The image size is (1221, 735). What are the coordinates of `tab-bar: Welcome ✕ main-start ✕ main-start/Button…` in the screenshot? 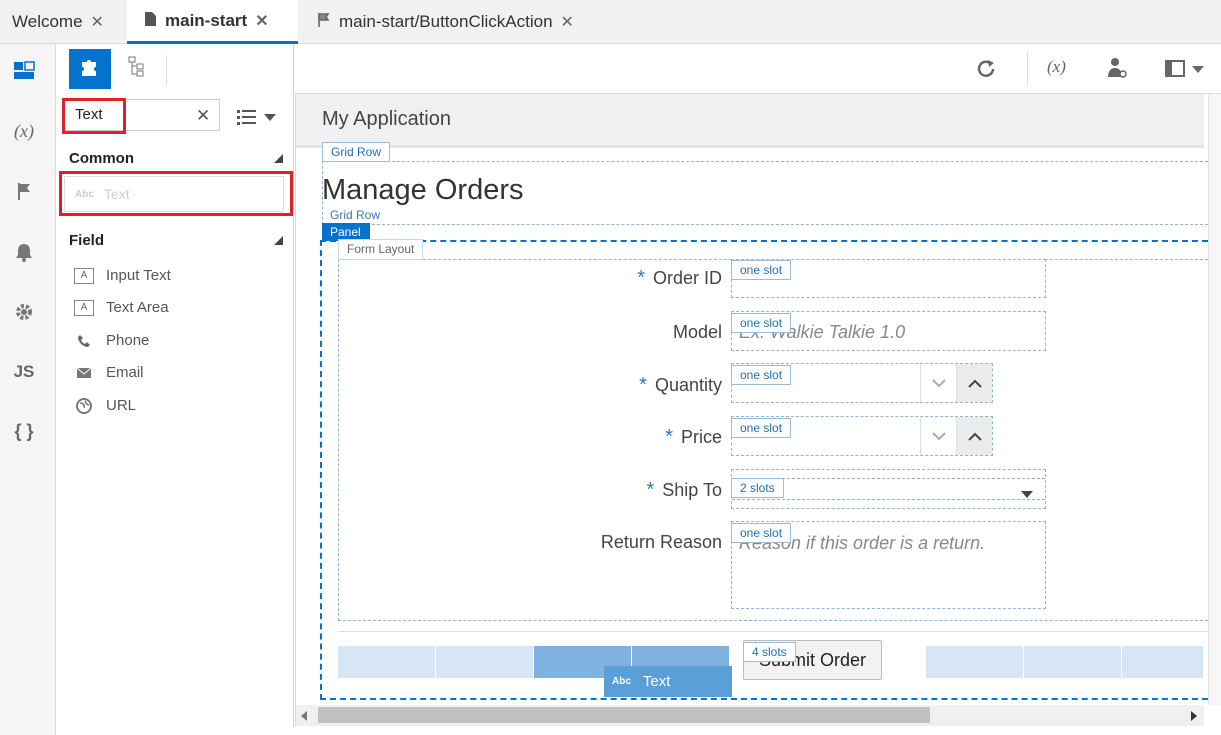 It's located at (610, 22).